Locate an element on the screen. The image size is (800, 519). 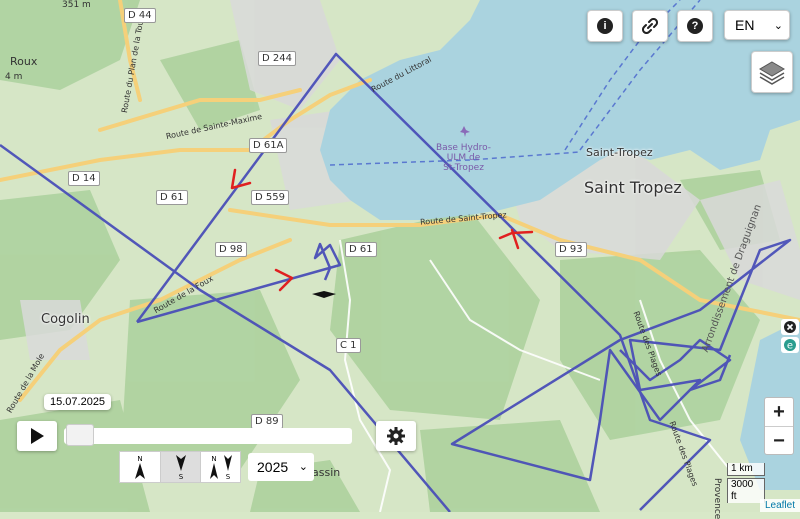
overlay-e-button: e is located at coordinates (790, 345).